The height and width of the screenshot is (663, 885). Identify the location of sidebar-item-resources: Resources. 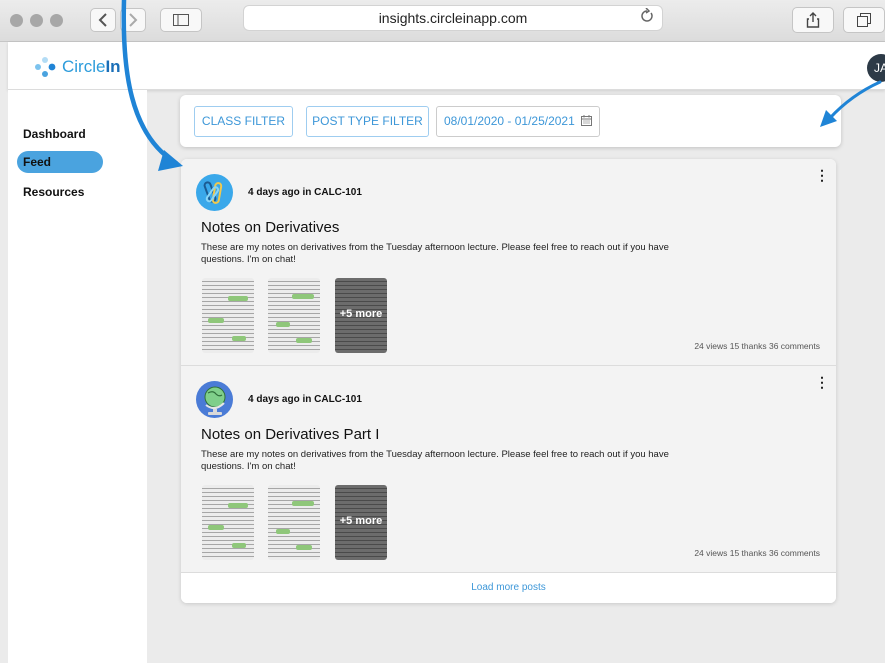
(60, 192).